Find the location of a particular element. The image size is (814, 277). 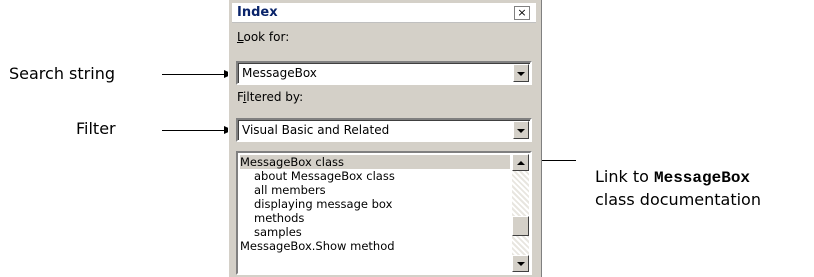

look-for-dropdown-button is located at coordinates (521, 73).